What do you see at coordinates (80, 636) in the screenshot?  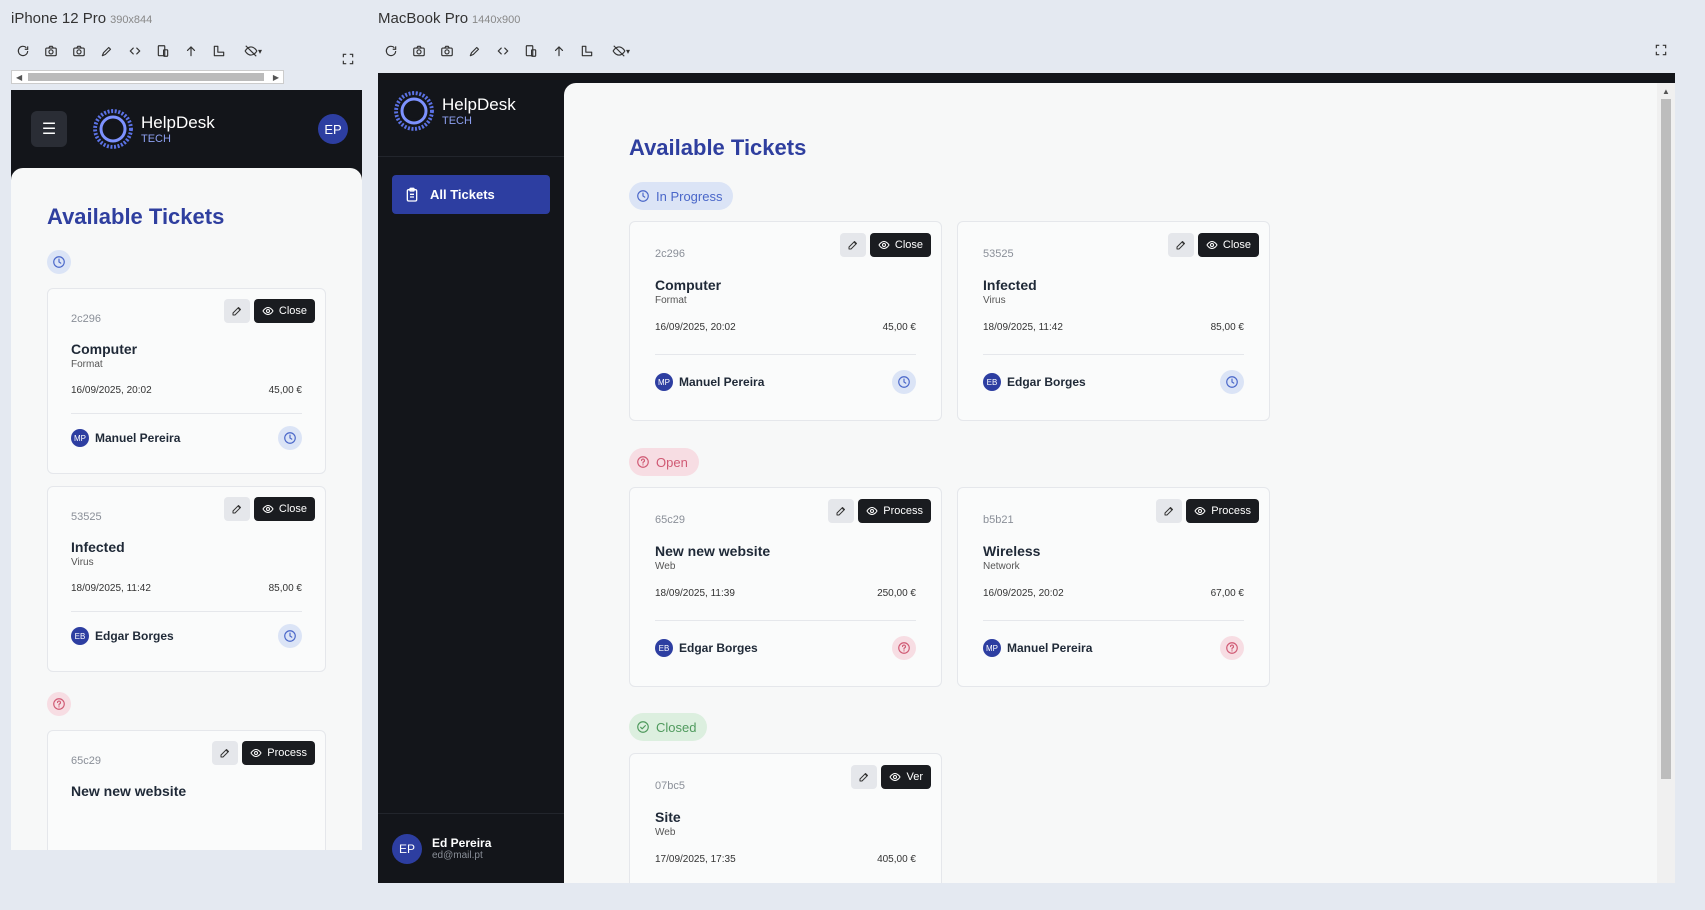 I see `assignee-avatar: EB` at bounding box center [80, 636].